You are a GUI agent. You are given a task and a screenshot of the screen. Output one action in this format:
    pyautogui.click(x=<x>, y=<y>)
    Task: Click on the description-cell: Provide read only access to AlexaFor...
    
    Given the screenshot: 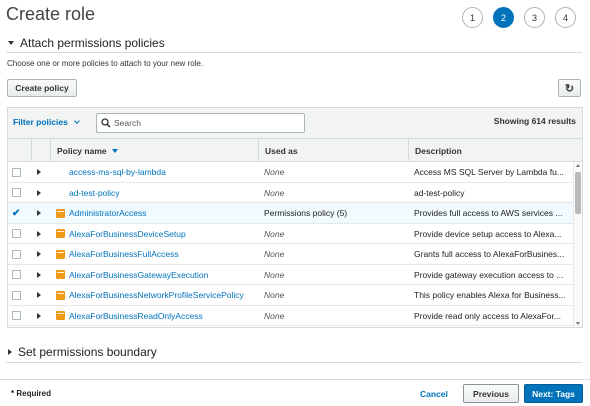 What is the action you would take?
    pyautogui.click(x=487, y=315)
    